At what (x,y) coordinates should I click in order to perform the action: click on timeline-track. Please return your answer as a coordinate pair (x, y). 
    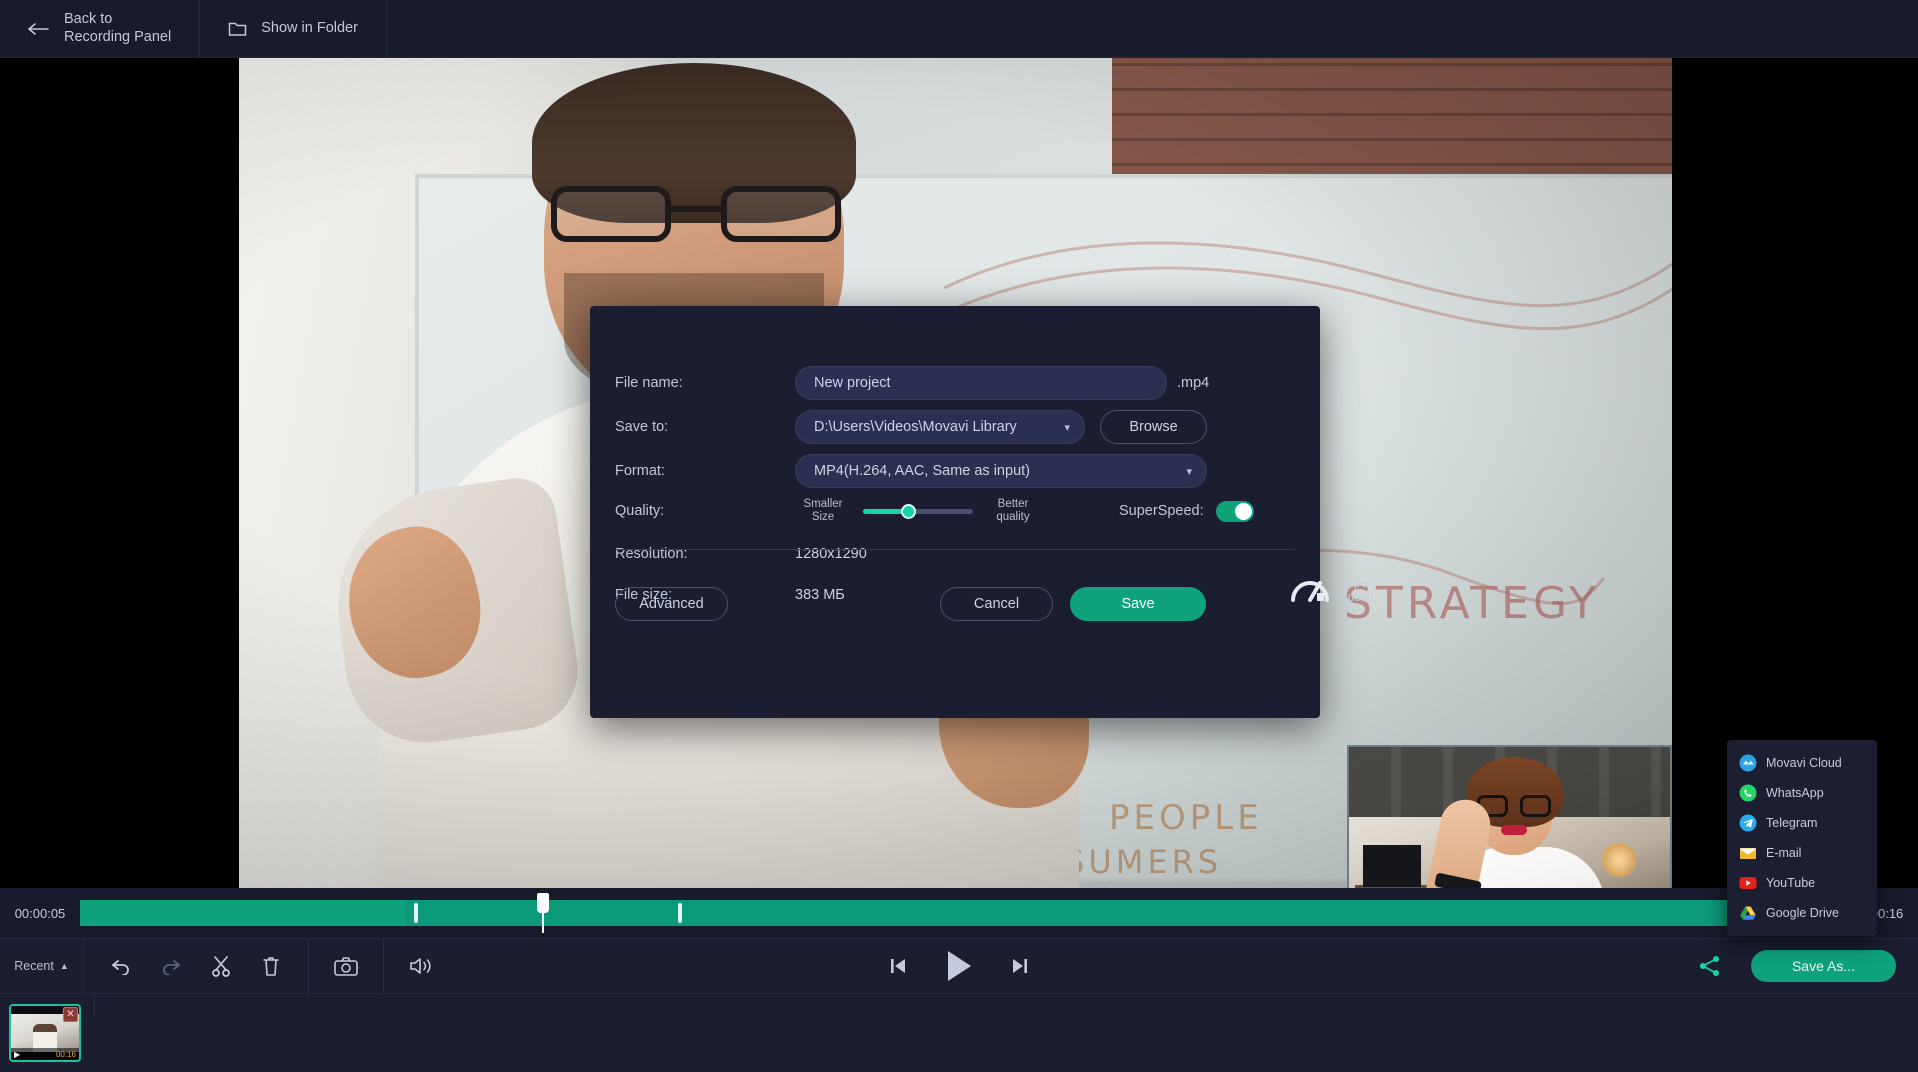
    Looking at the image, I should click on (959, 913).